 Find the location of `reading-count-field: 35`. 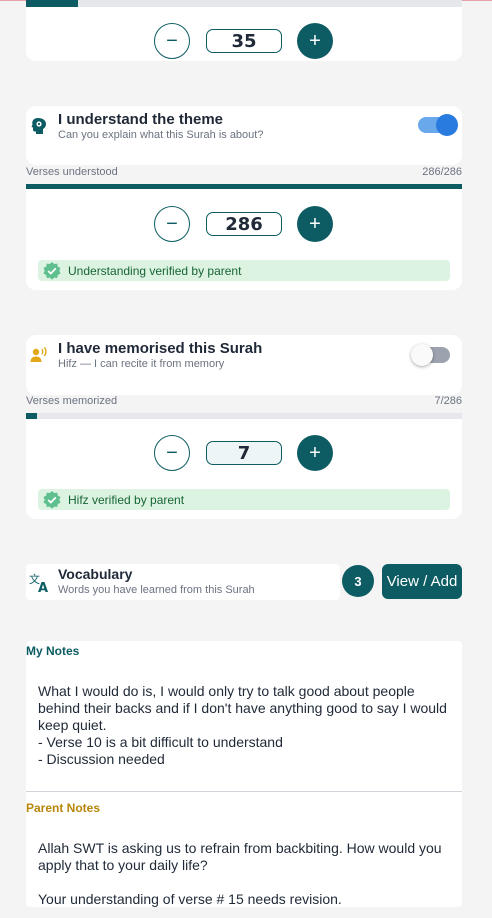

reading-count-field: 35 is located at coordinates (244, 41).